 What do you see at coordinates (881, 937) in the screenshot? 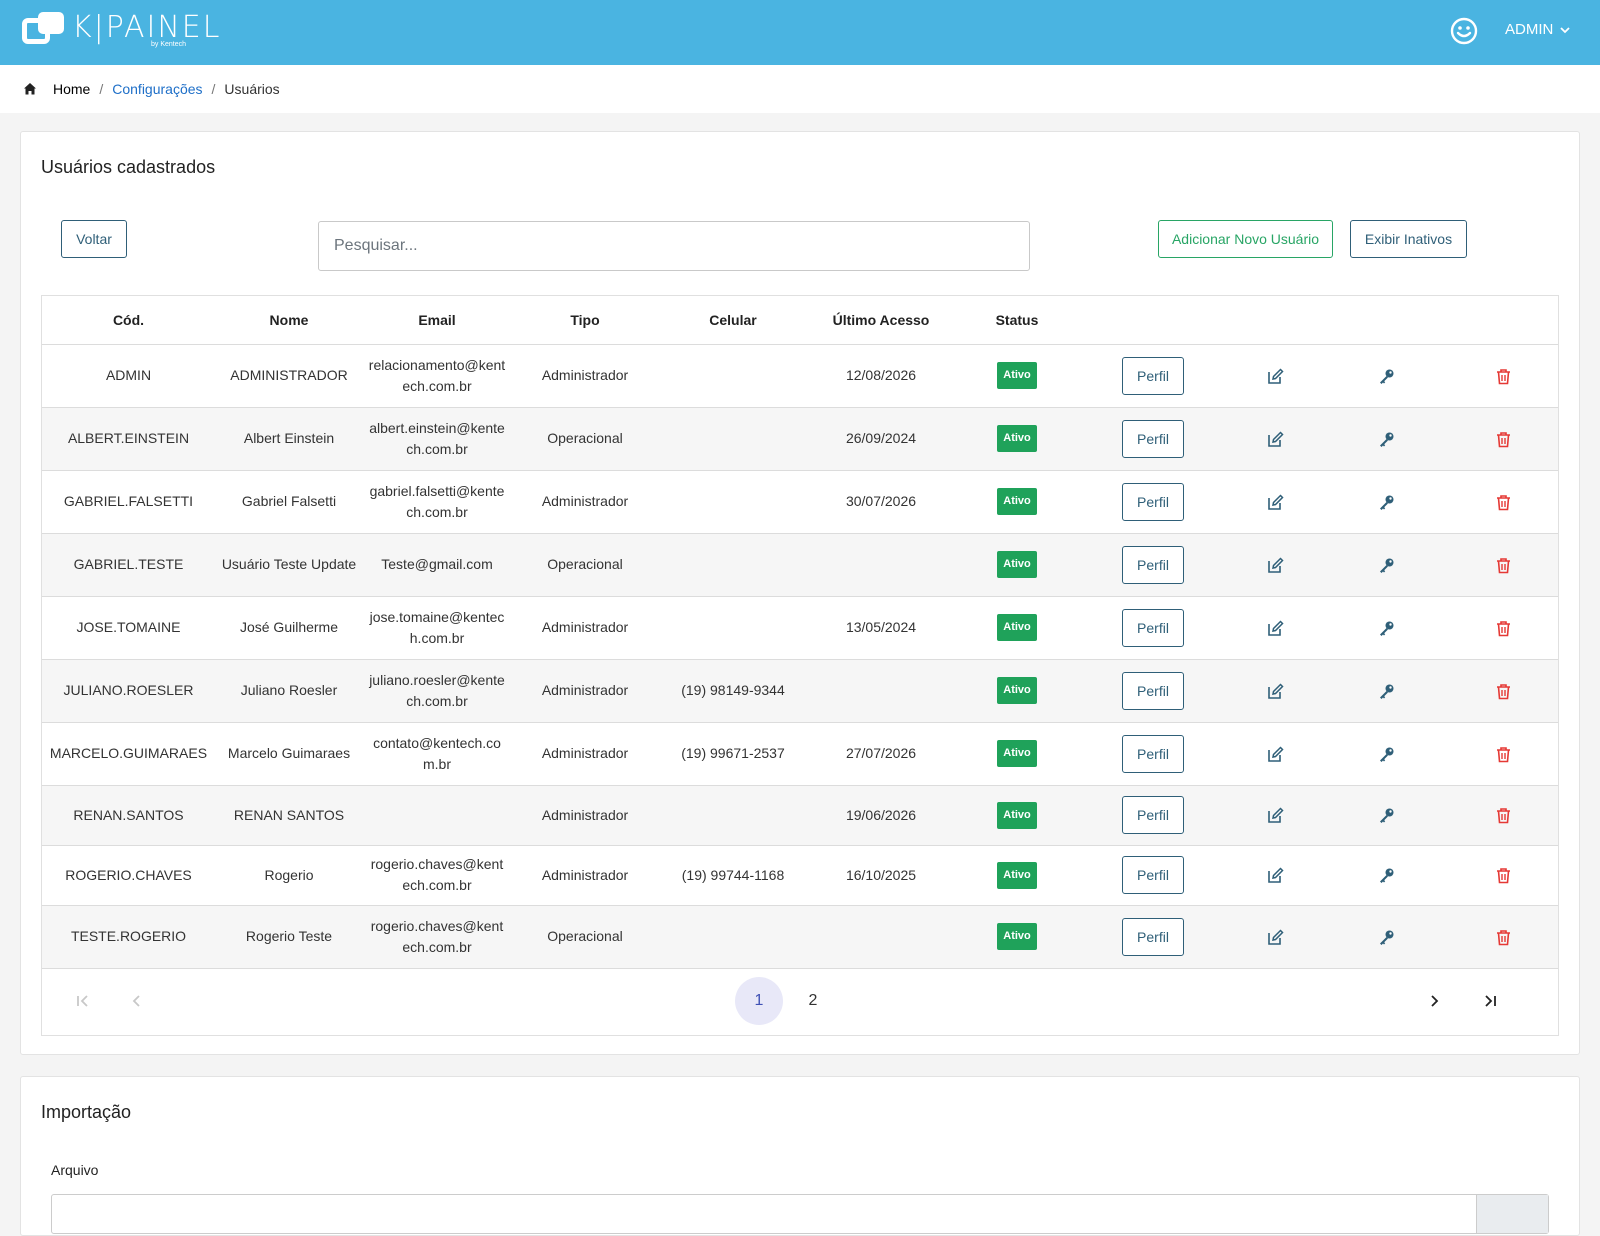
I see `cell-last-access` at bounding box center [881, 937].